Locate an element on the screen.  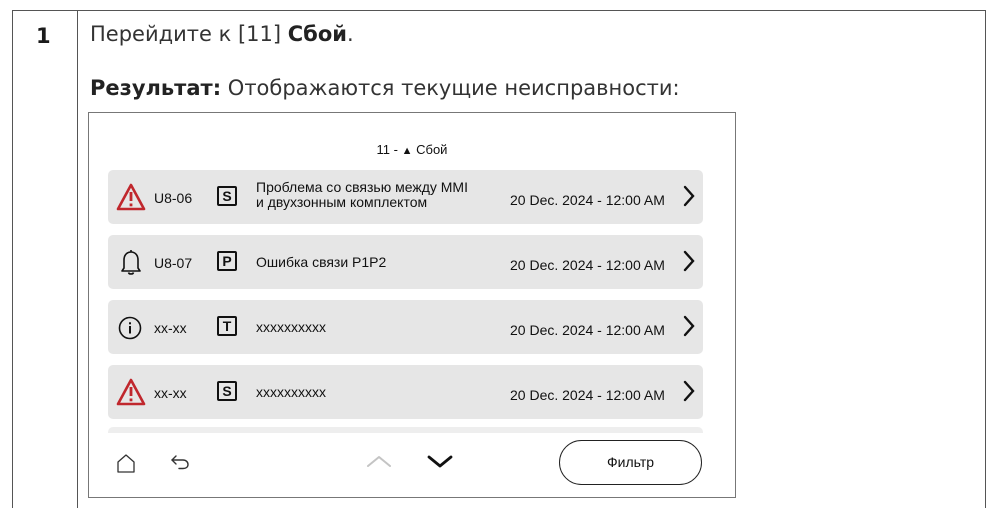
error-code: U8-06 is located at coordinates (173, 198).